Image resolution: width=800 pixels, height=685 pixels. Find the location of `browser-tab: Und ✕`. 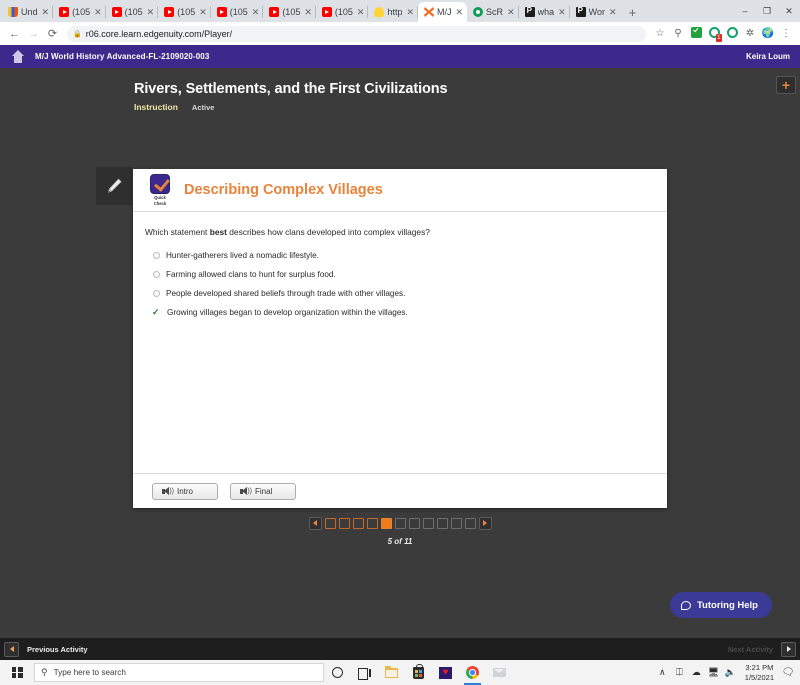

browser-tab: Und ✕ is located at coordinates (28, 12).